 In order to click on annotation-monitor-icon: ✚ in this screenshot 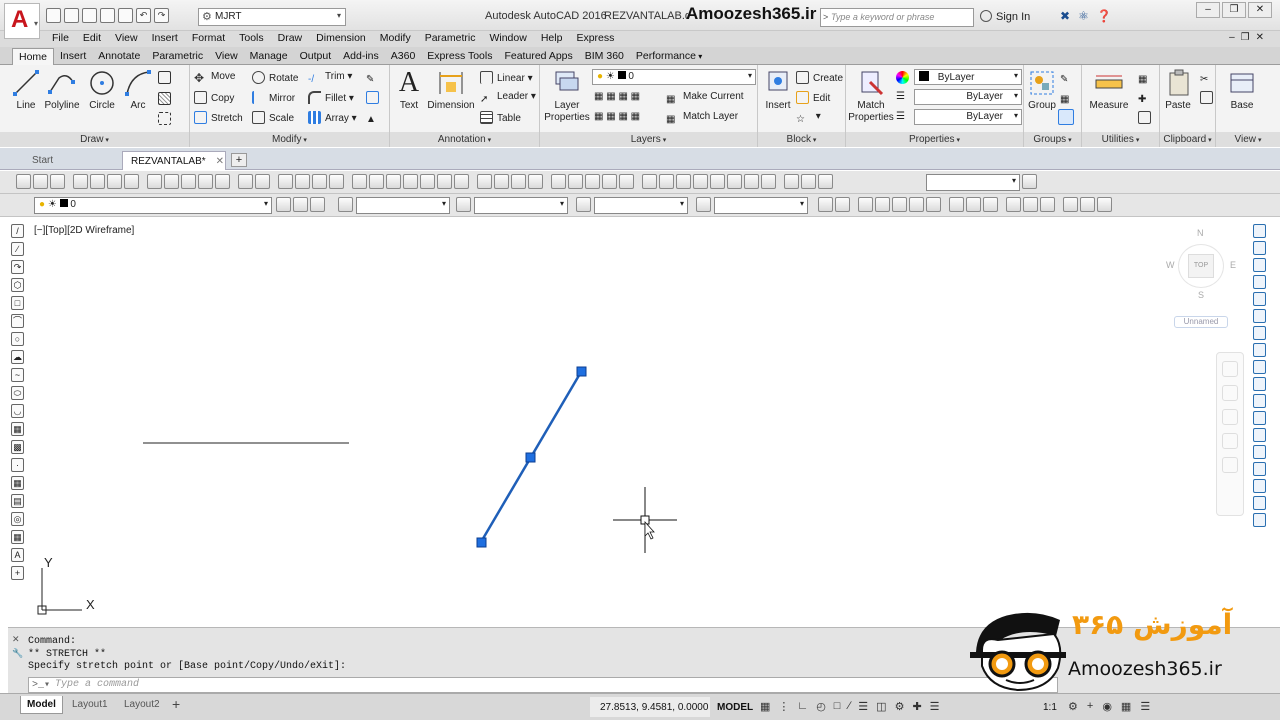, I will do `click(916, 706)`.